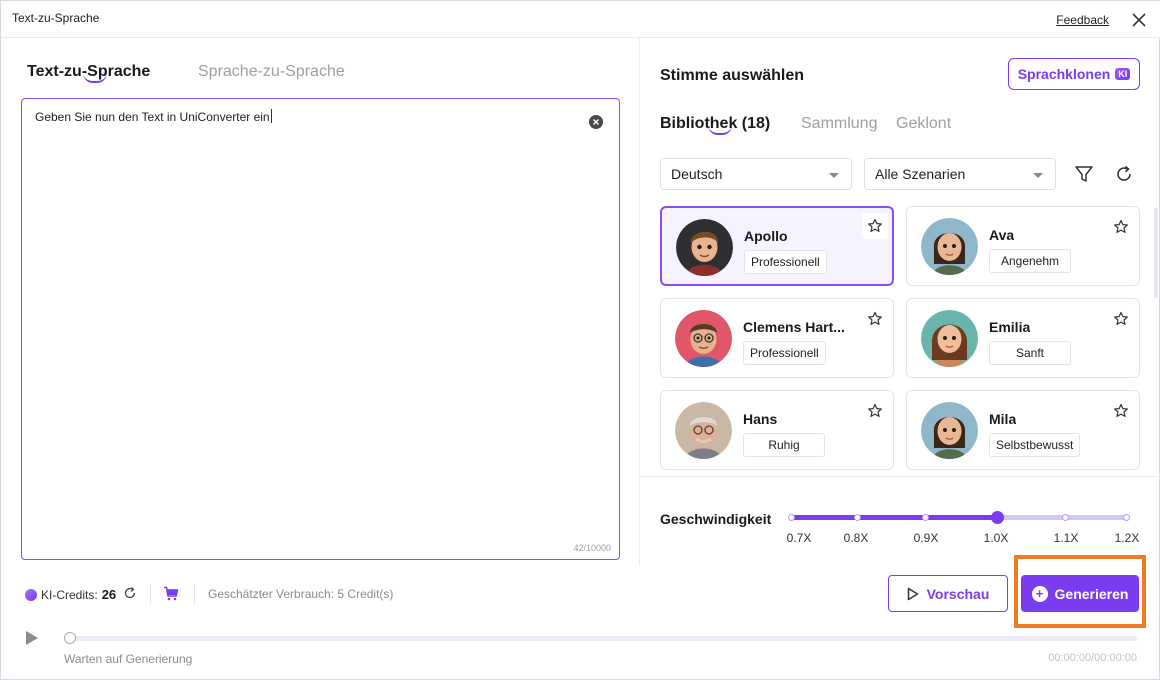 Image resolution: width=1160 pixels, height=680 pixels. Describe the element at coordinates (1139, 20) in the screenshot. I see `close-icon` at that location.